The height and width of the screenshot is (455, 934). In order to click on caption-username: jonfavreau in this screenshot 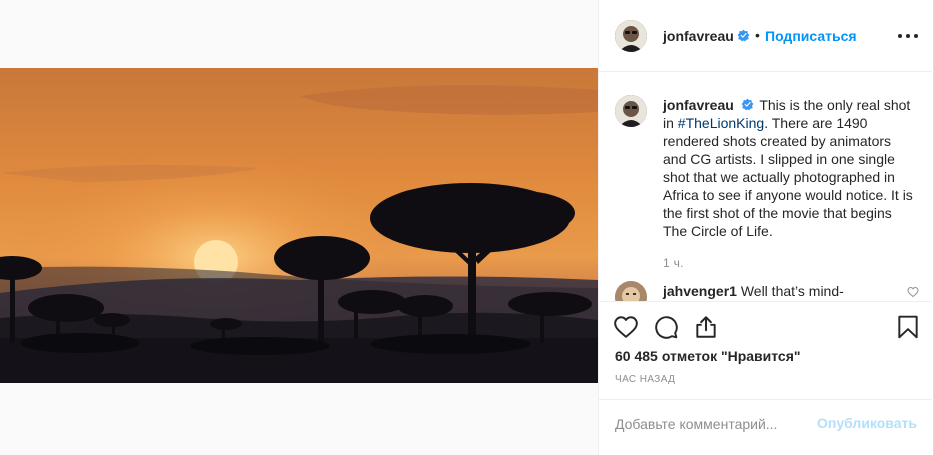, I will do `click(698, 105)`.